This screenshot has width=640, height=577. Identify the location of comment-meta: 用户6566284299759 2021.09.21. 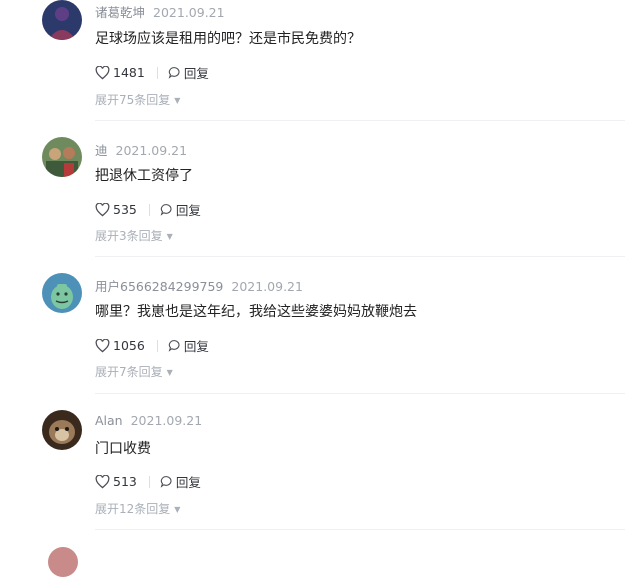
(199, 285).